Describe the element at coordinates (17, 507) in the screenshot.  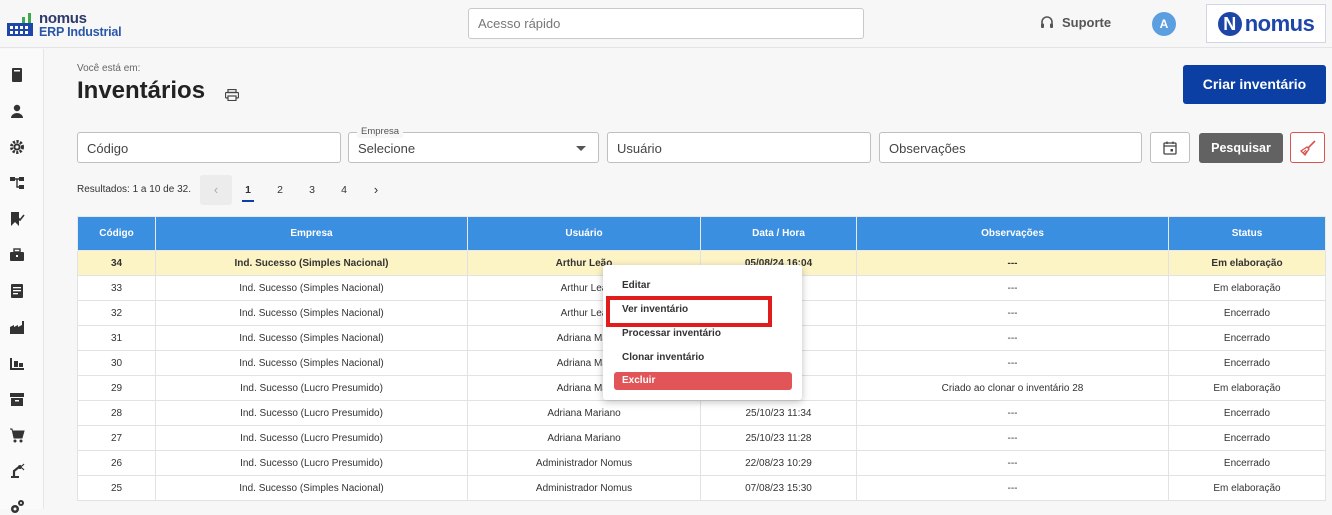
I see `cogs-icon` at that location.